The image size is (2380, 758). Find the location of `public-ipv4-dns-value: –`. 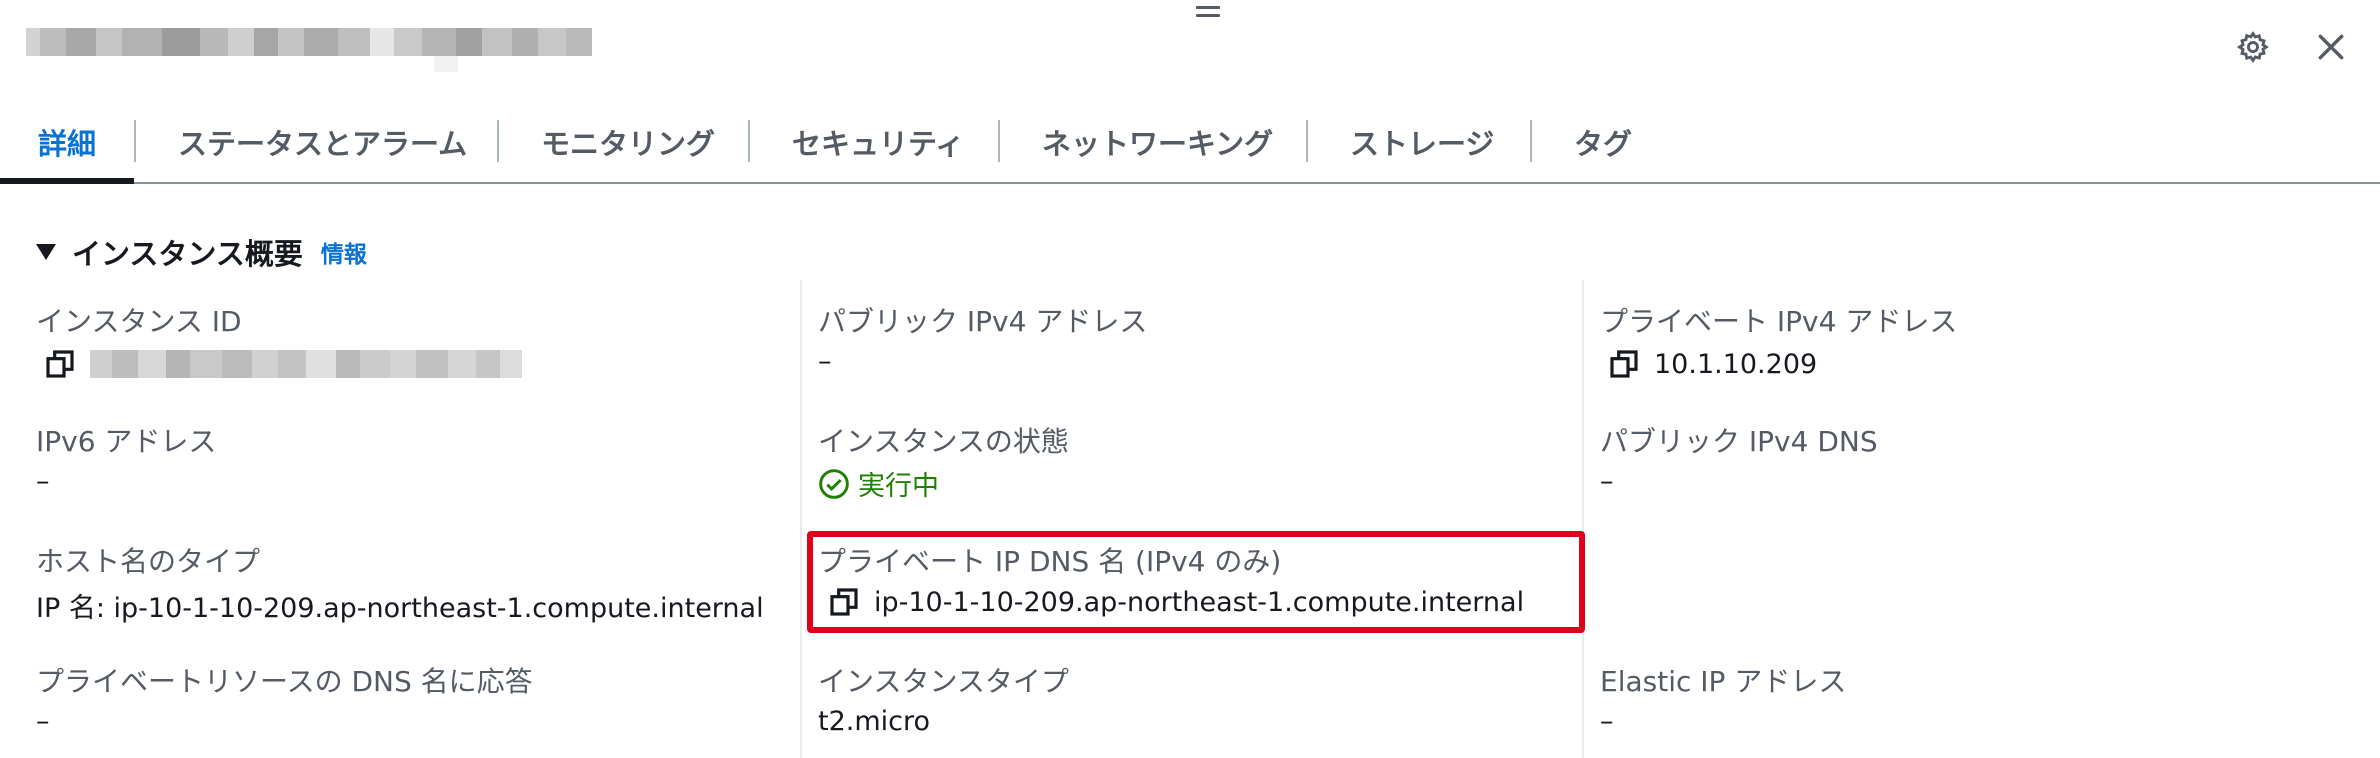

public-ipv4-dns-value: – is located at coordinates (1607, 481).